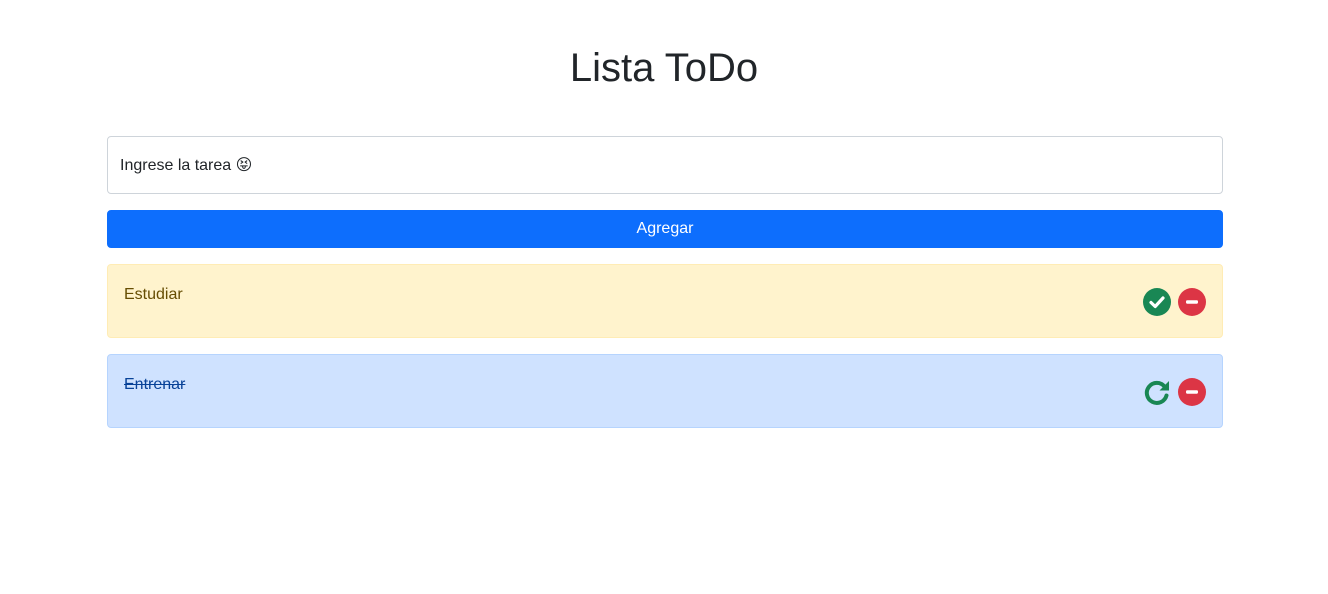 This screenshot has height=594, width=1328. Describe the element at coordinates (155, 384) in the screenshot. I see `task-label: Entrenar` at that location.